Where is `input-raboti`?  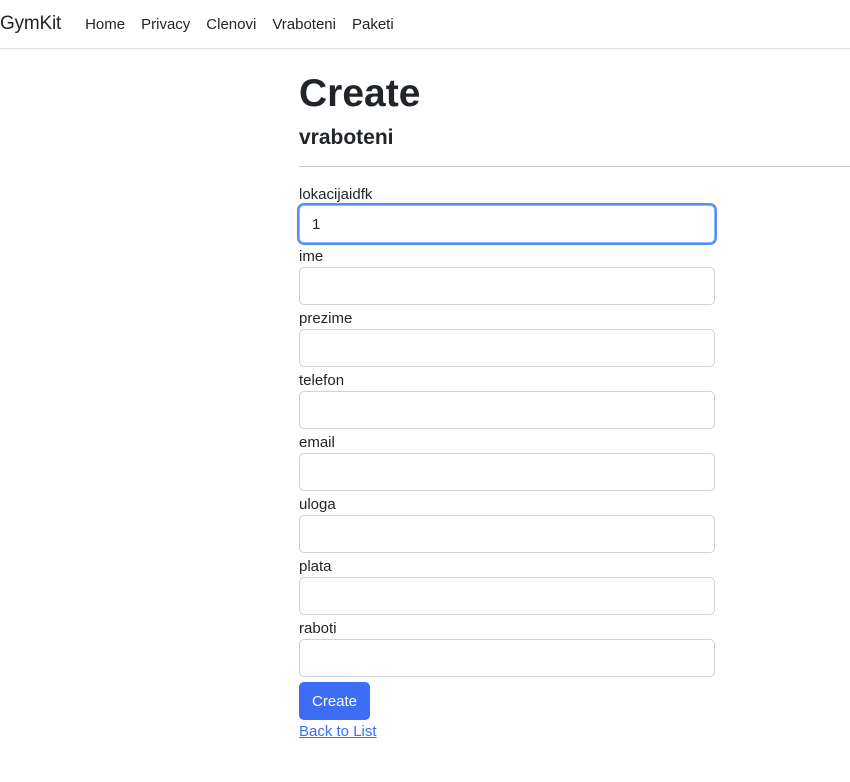
input-raboti is located at coordinates (507, 658).